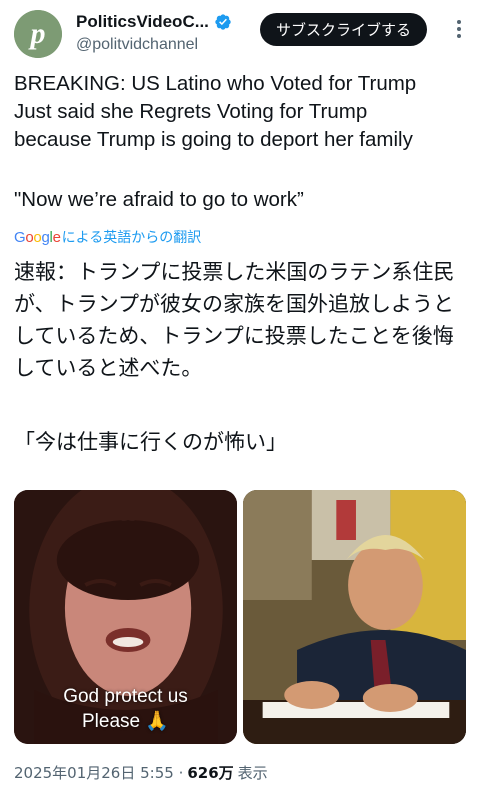  Describe the element at coordinates (125, 696) in the screenshot. I see `caption-line: God protect us` at that location.